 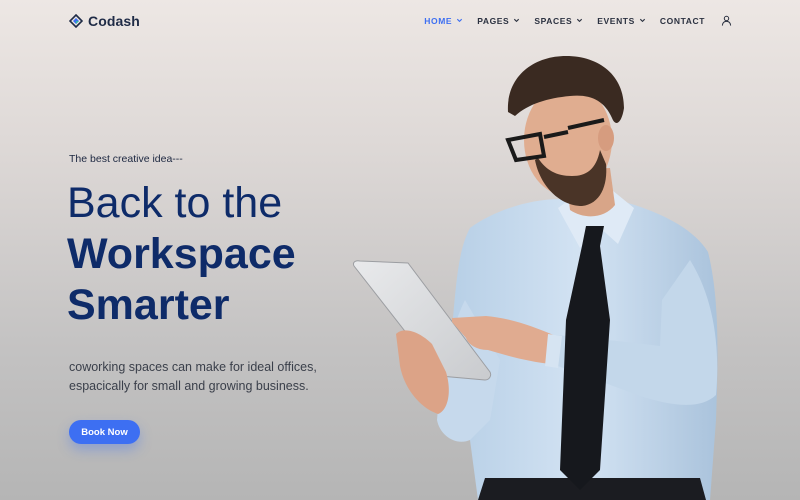 I want to click on brand-name: Codash, so click(x=114, y=21).